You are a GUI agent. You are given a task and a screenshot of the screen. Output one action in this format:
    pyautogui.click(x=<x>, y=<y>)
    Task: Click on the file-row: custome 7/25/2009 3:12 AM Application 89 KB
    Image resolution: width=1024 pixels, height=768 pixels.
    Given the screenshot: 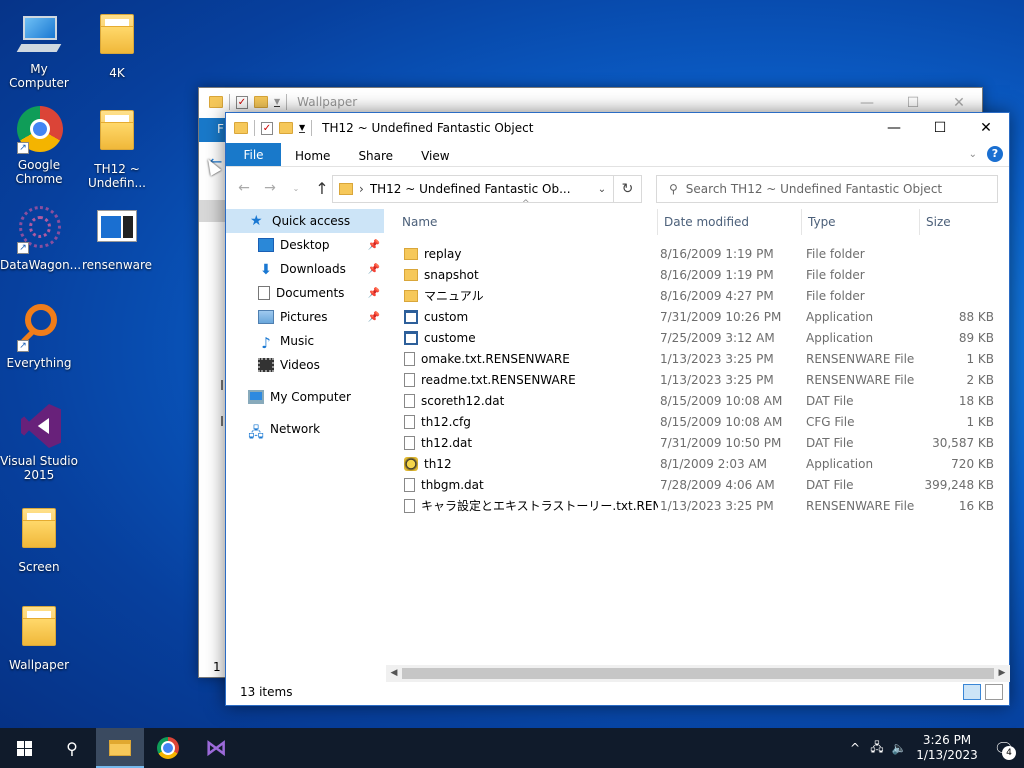 What is the action you would take?
    pyautogui.click(x=698, y=337)
    